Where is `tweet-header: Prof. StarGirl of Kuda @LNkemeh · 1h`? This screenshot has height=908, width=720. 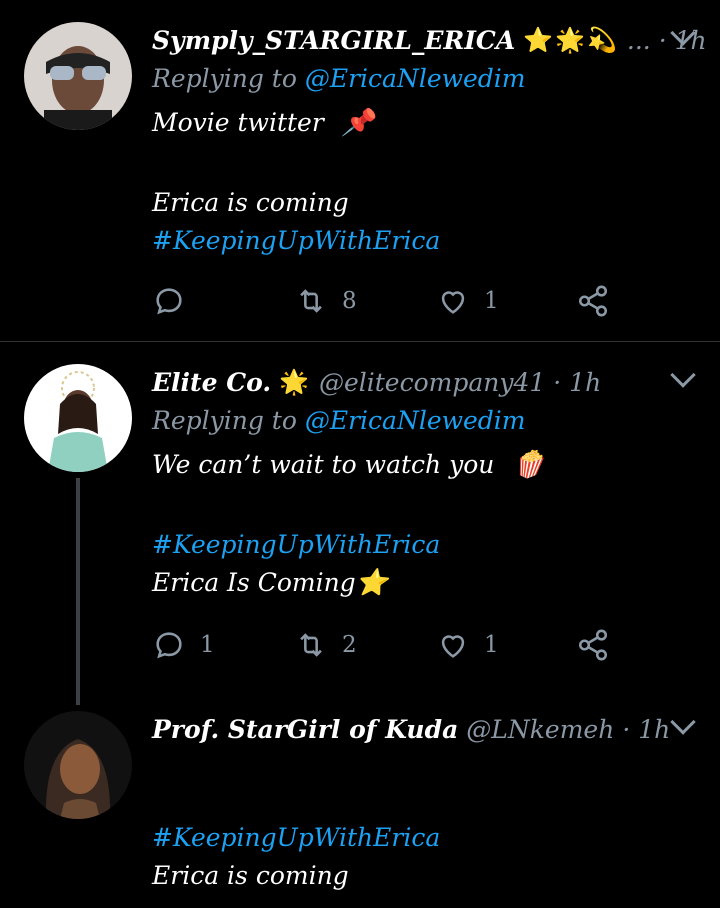 tweet-header: Prof. StarGirl of Kuda @LNkemeh · 1h is located at coordinates (436, 729).